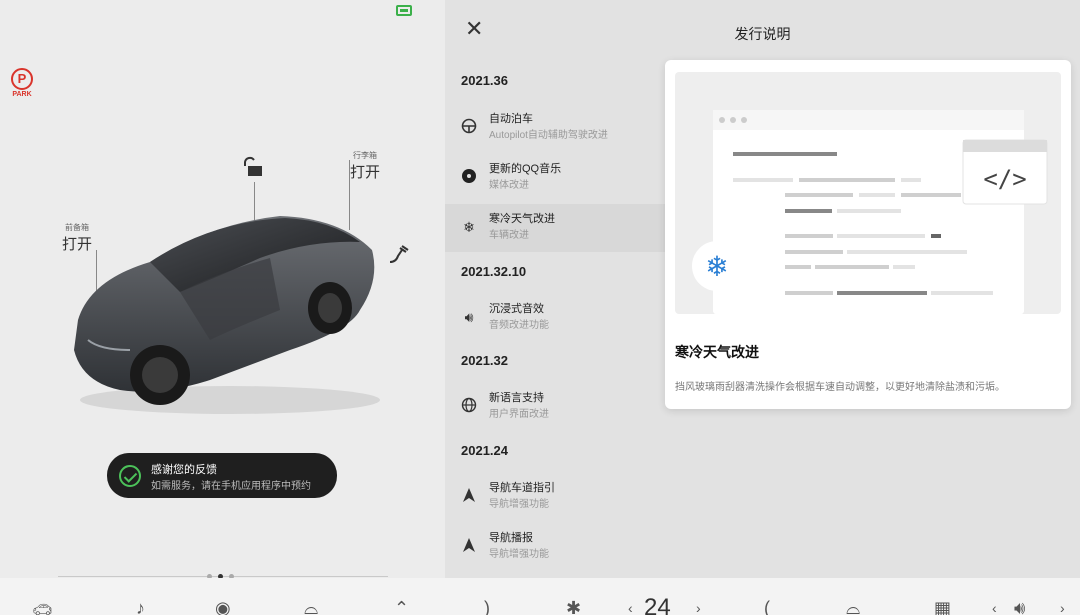 This screenshot has height=615, width=1080. I want to click on park-indicator: P PARK, so click(22, 83).